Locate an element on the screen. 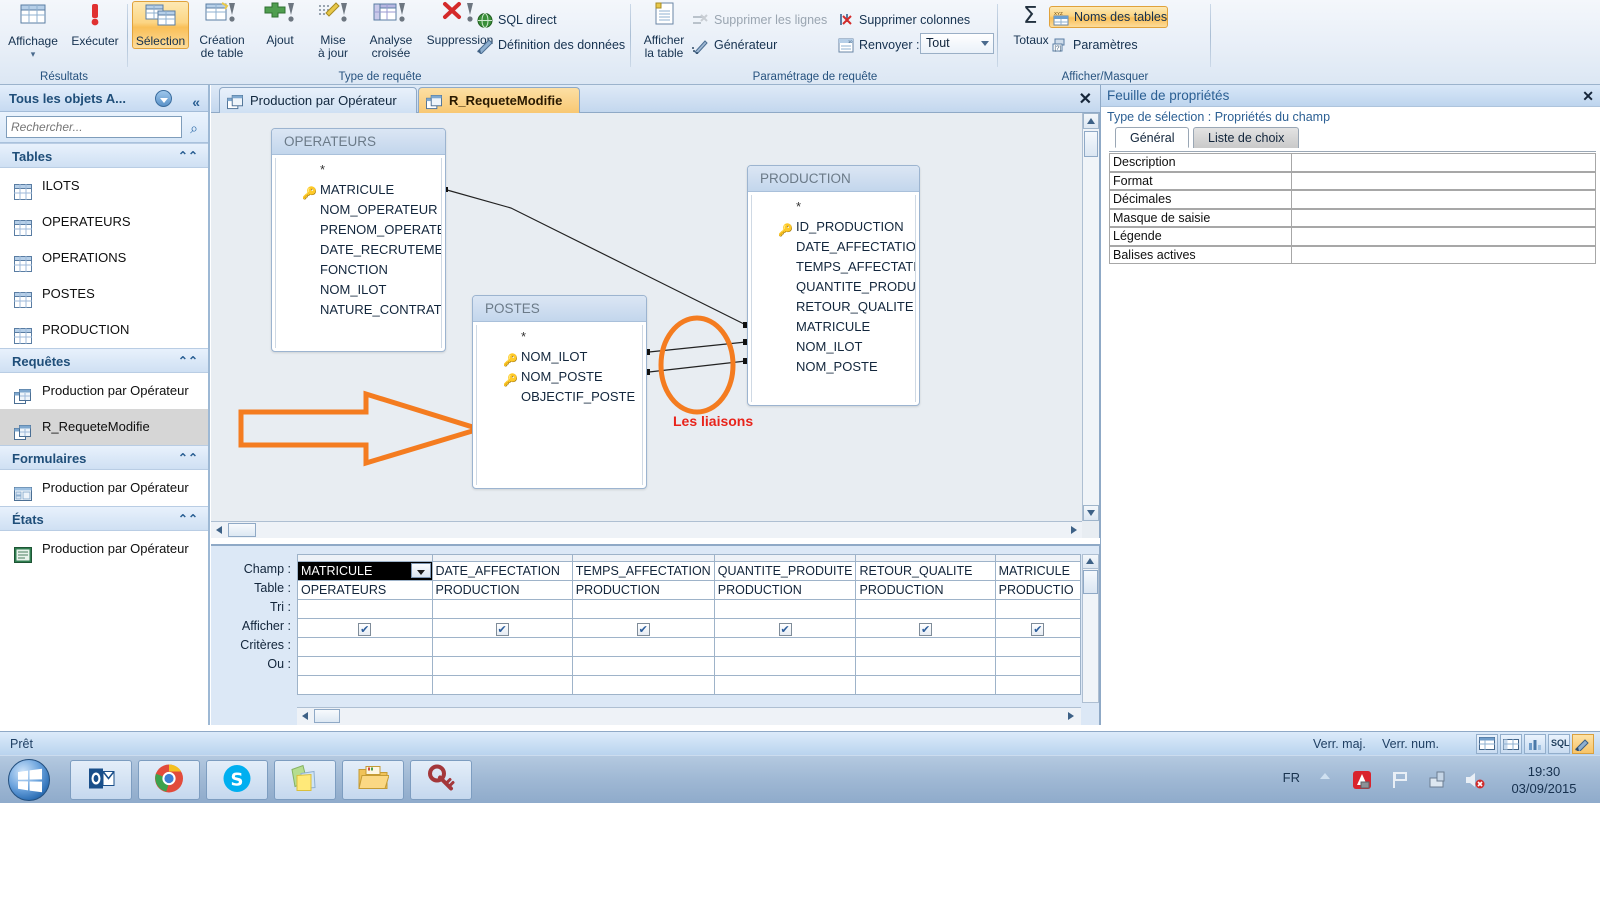 Image resolution: width=1600 pixels, height=900 pixels. selection-query-button: Sélection is located at coordinates (160, 25).